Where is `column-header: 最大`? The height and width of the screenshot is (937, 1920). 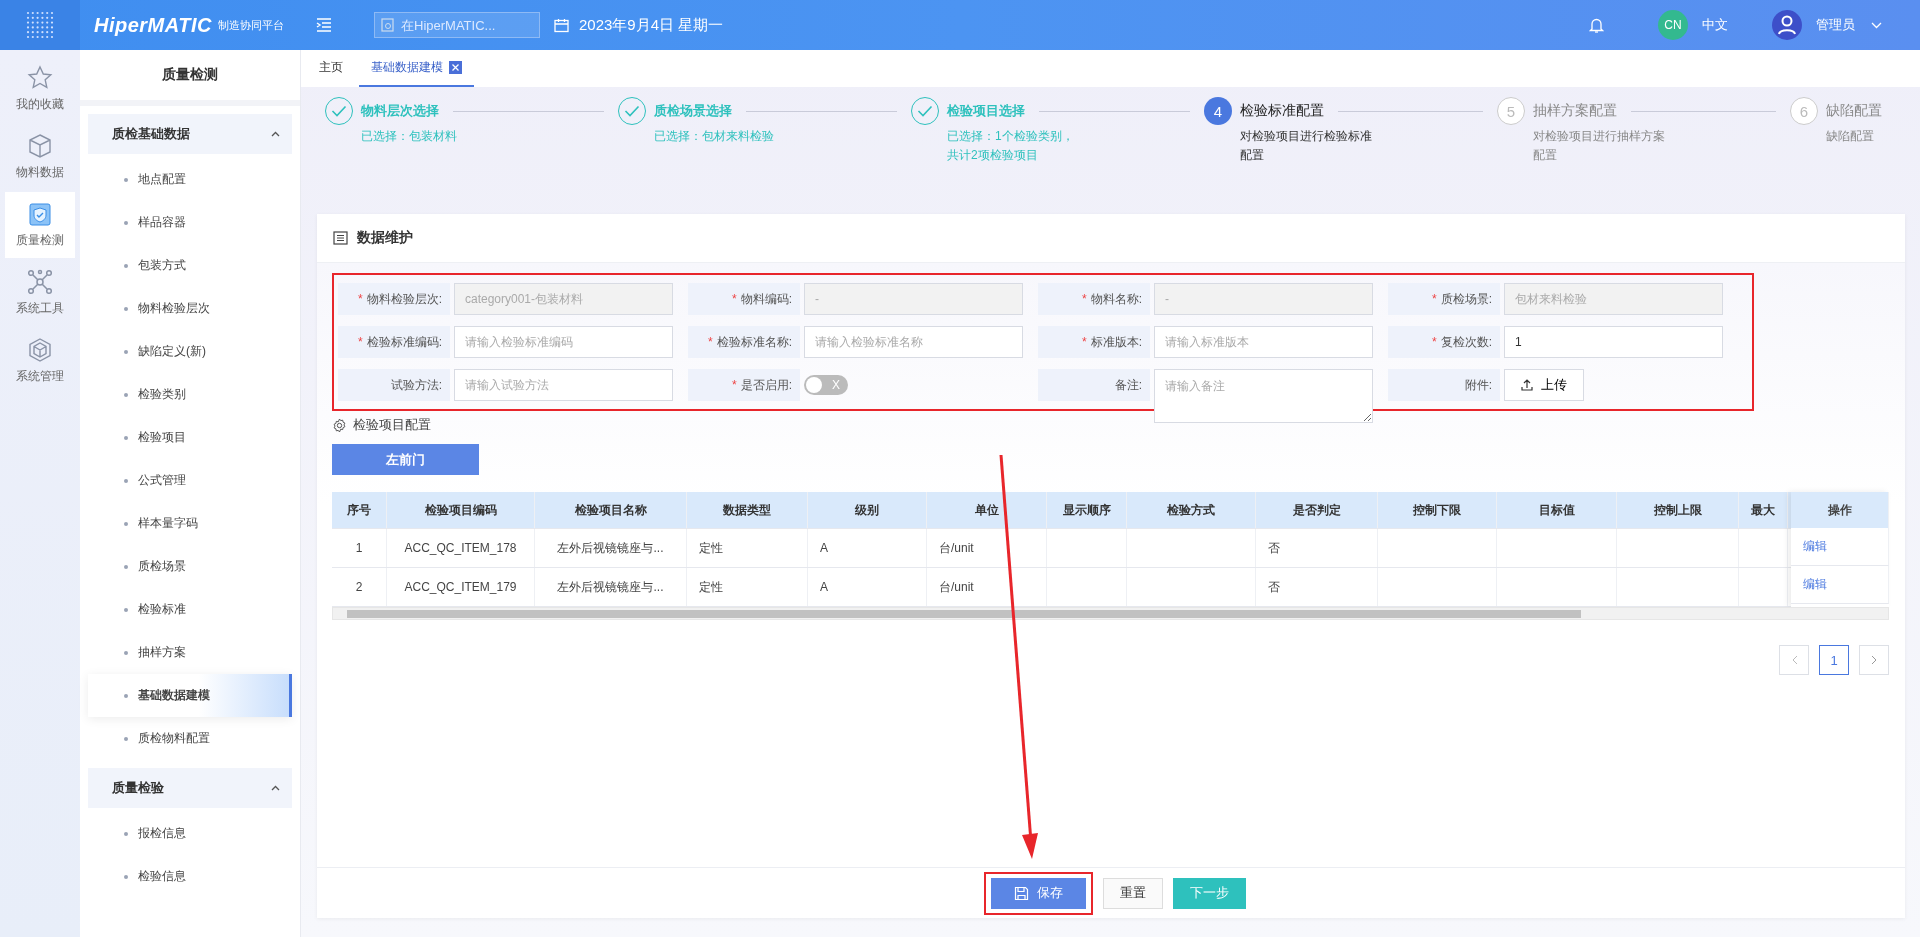
column-header: 最大 is located at coordinates (1763, 510).